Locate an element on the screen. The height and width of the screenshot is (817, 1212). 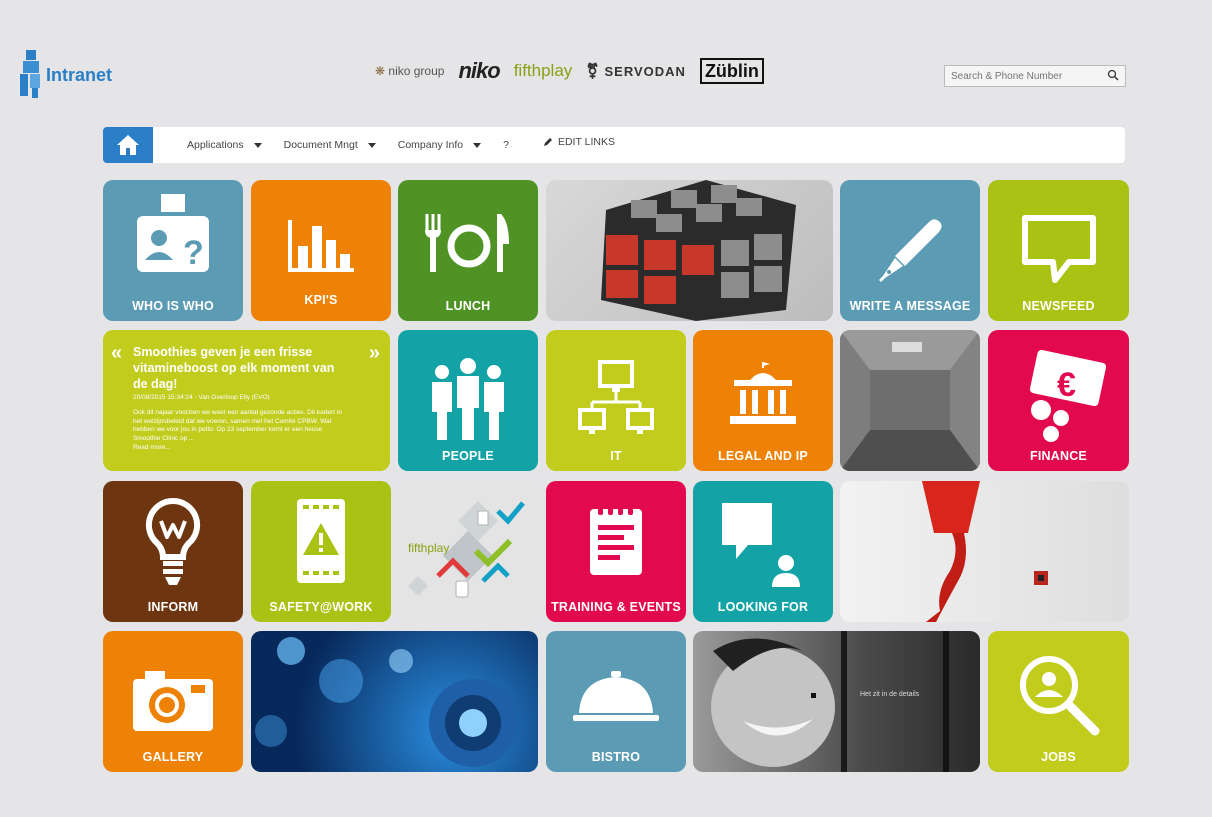
tile-write-message: WRITE A MESSAGE is located at coordinates (910, 250).